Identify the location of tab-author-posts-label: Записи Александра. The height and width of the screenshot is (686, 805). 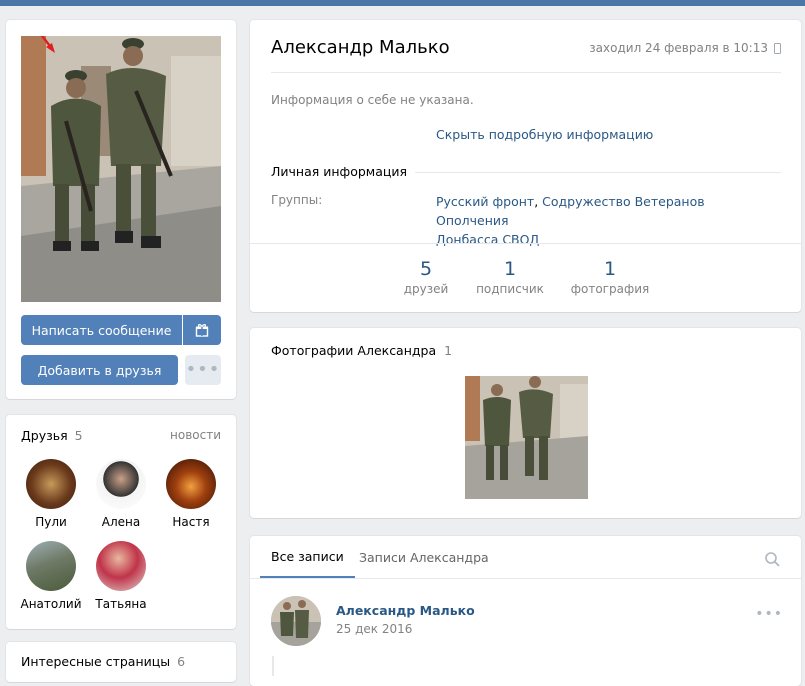
(424, 557).